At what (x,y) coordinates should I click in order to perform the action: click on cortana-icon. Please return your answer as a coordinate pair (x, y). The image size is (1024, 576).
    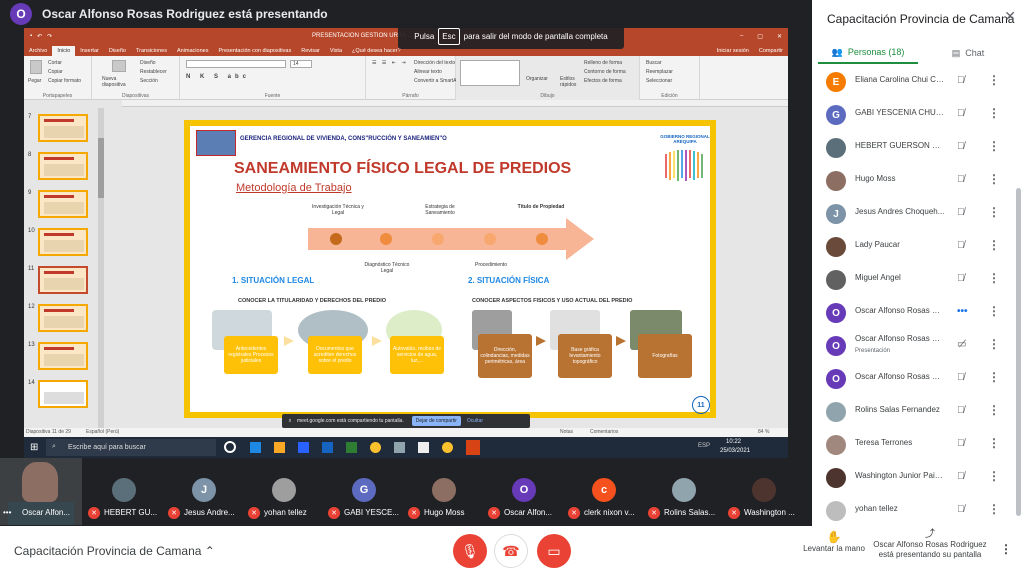
    Looking at the image, I should click on (230, 447).